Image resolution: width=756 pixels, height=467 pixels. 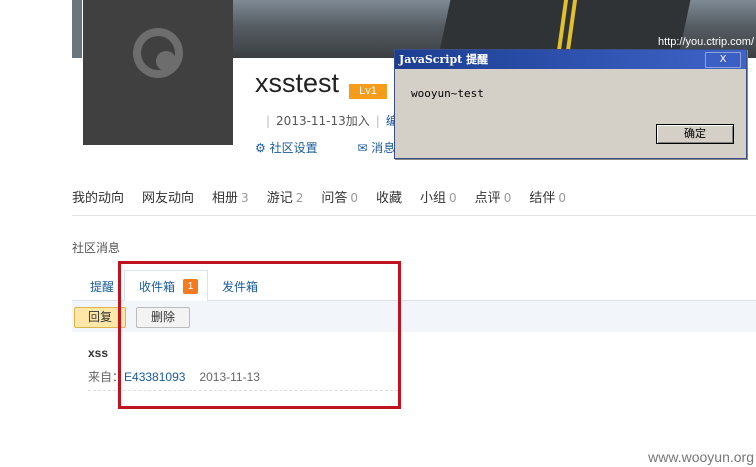 What do you see at coordinates (695, 134) in the screenshot?
I see `dialog-ok-button: 确定` at bounding box center [695, 134].